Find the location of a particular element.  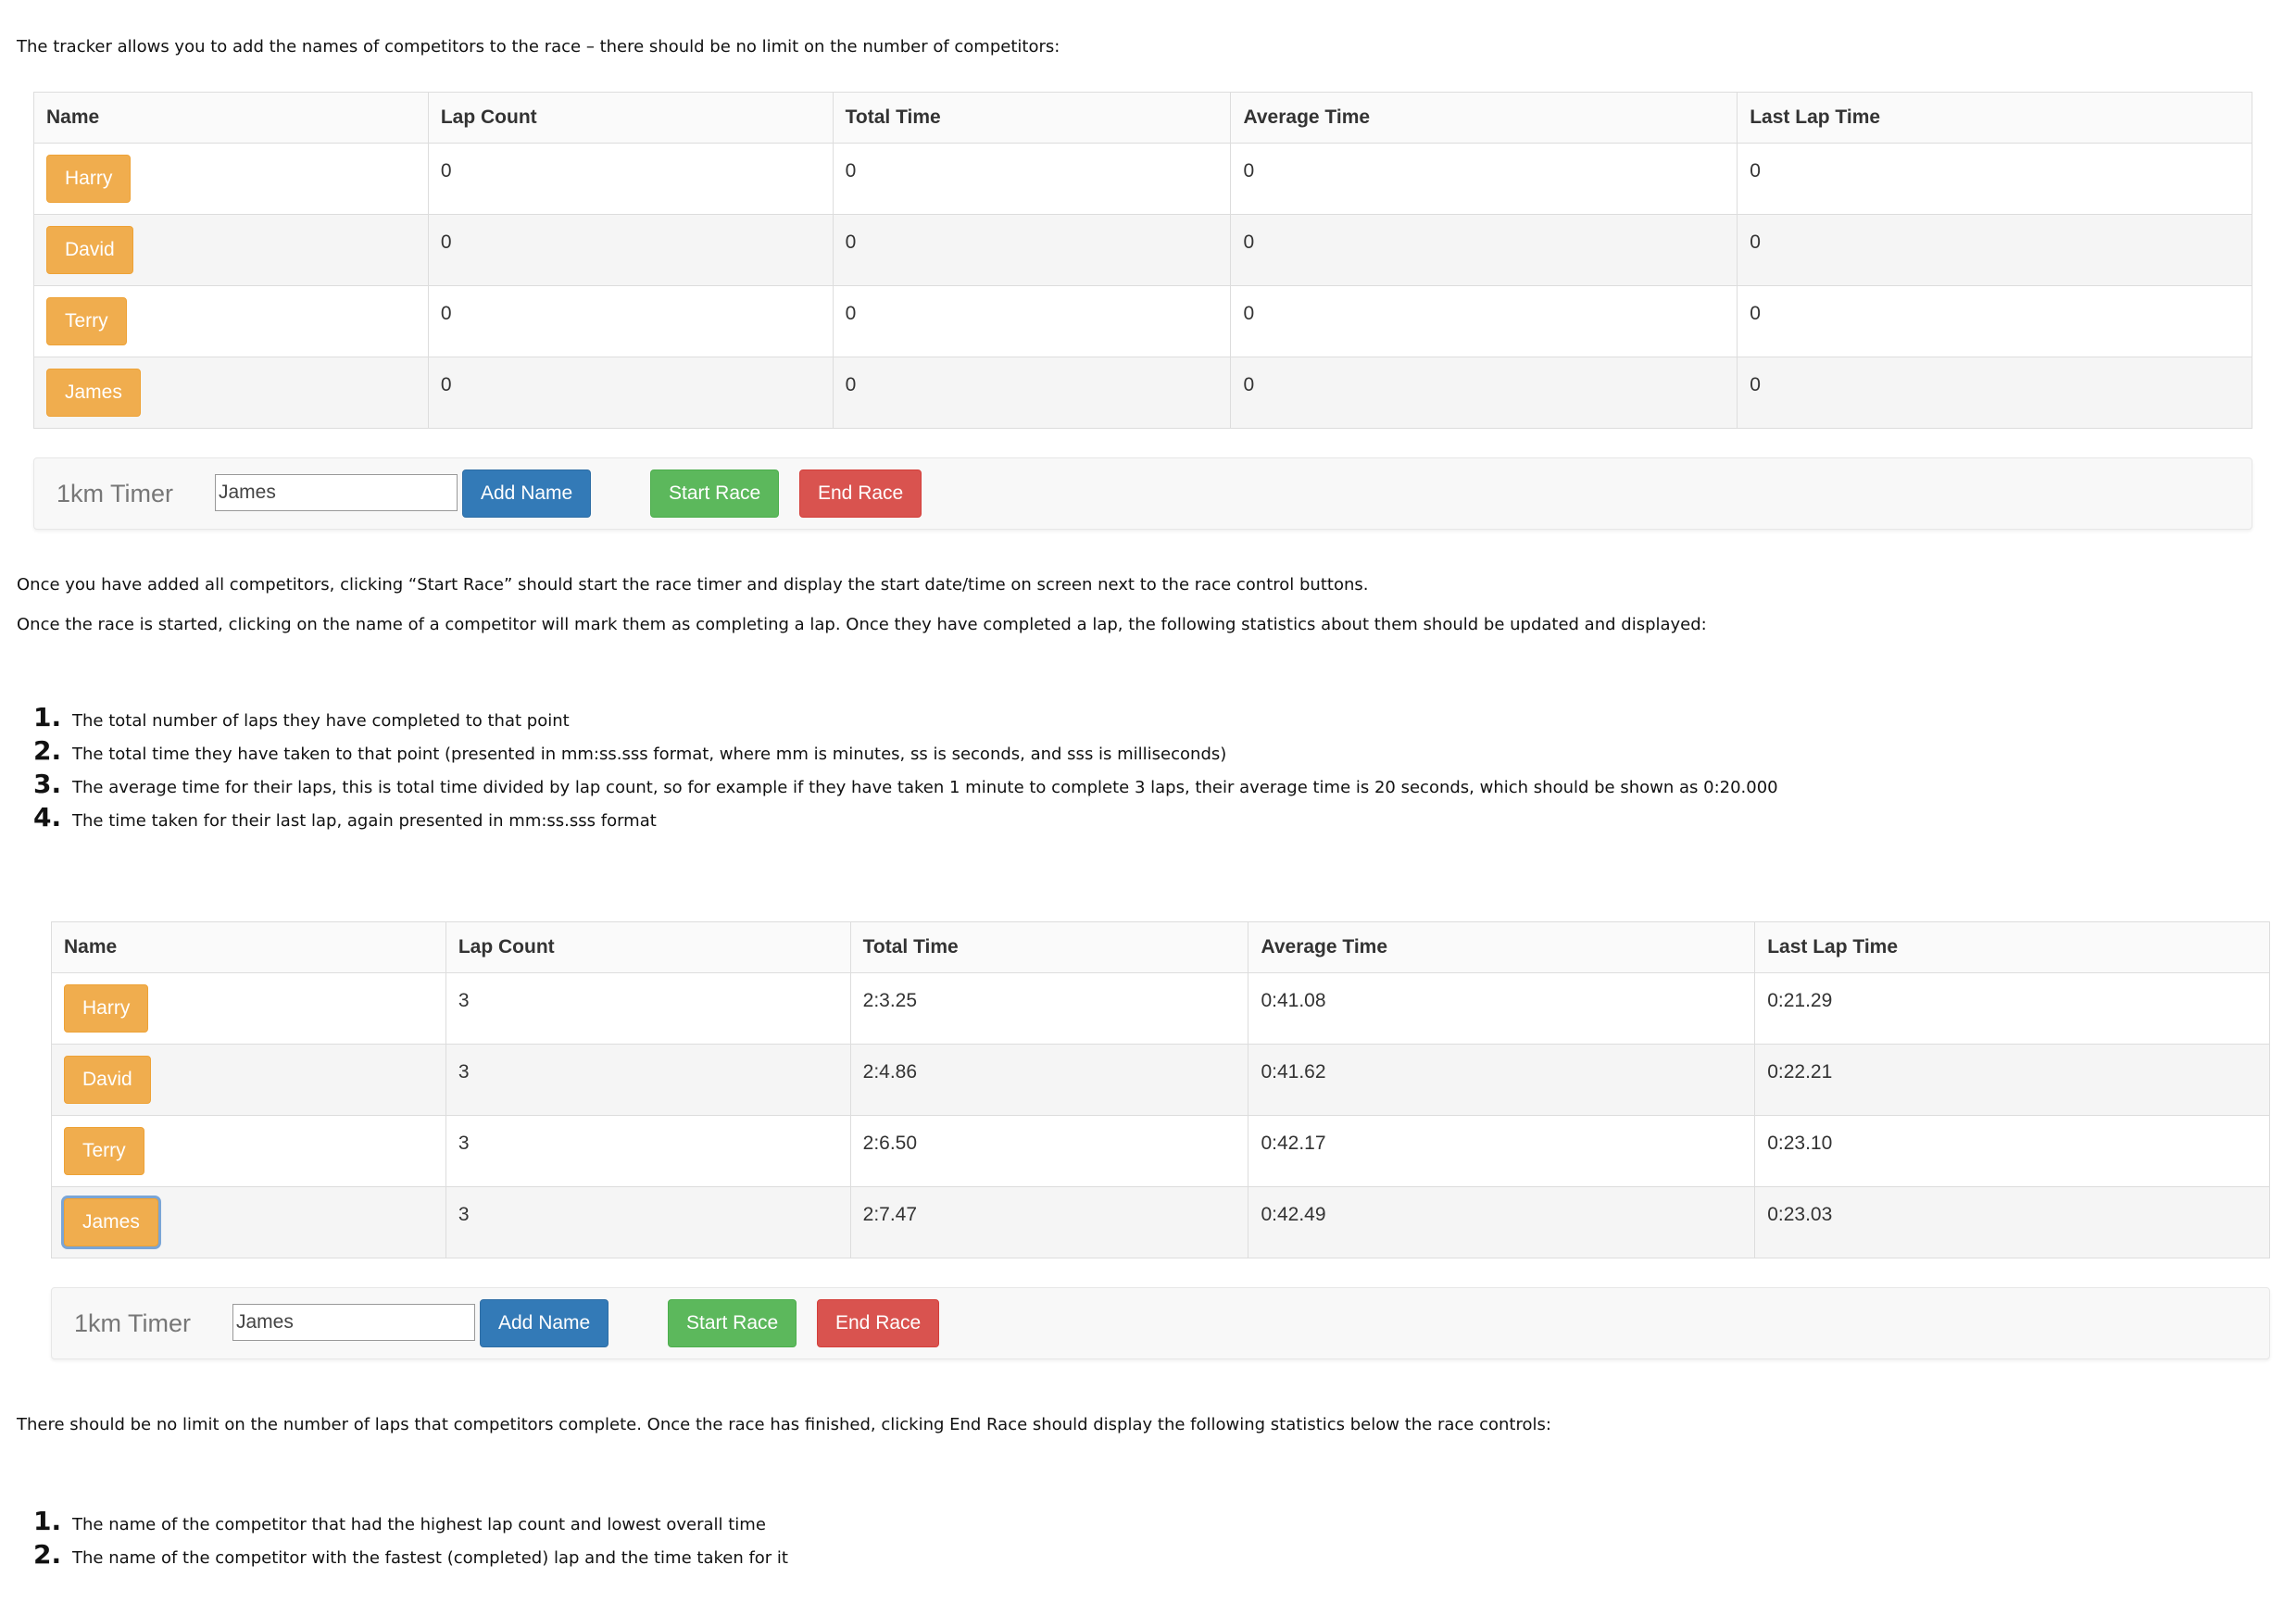

table-row: James 3 2:7.47 0:42.49 0:23.03 is located at coordinates (1160, 1222).